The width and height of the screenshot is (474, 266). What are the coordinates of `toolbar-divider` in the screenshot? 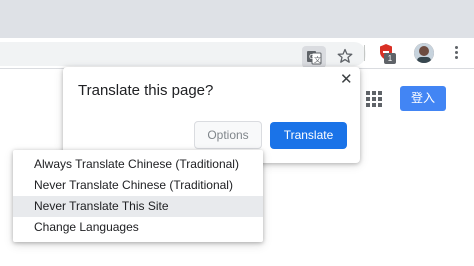 It's located at (364, 53).